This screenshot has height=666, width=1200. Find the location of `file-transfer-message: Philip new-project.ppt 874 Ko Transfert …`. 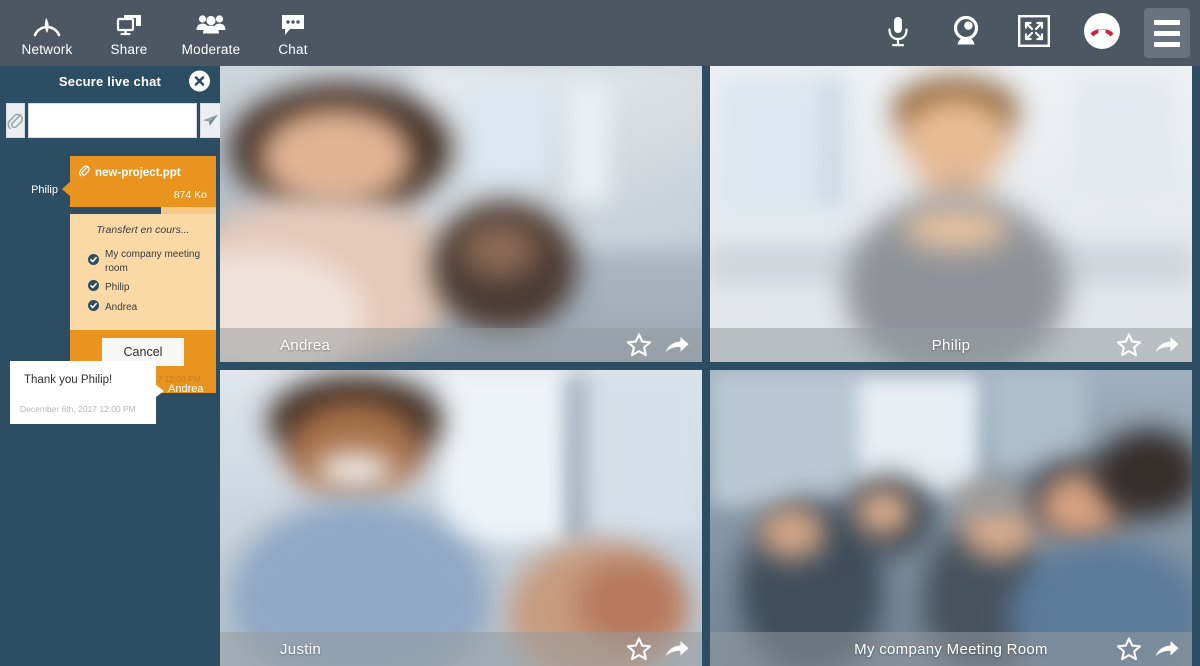

file-transfer-message: Philip new-project.ppt 874 Ko Transfert … is located at coordinates (110, 274).